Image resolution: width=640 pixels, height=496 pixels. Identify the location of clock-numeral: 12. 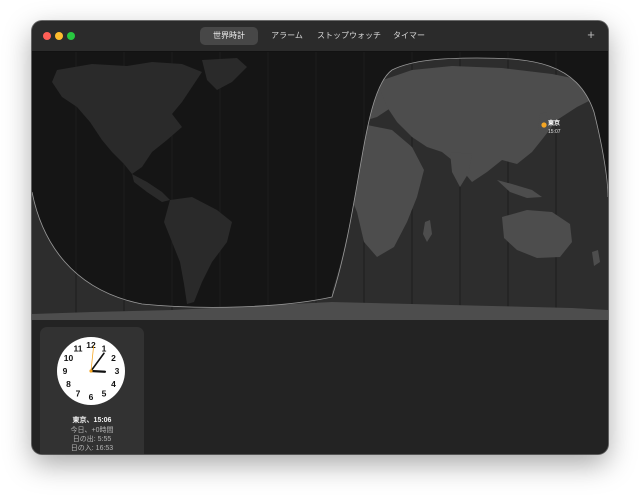
(91, 345).